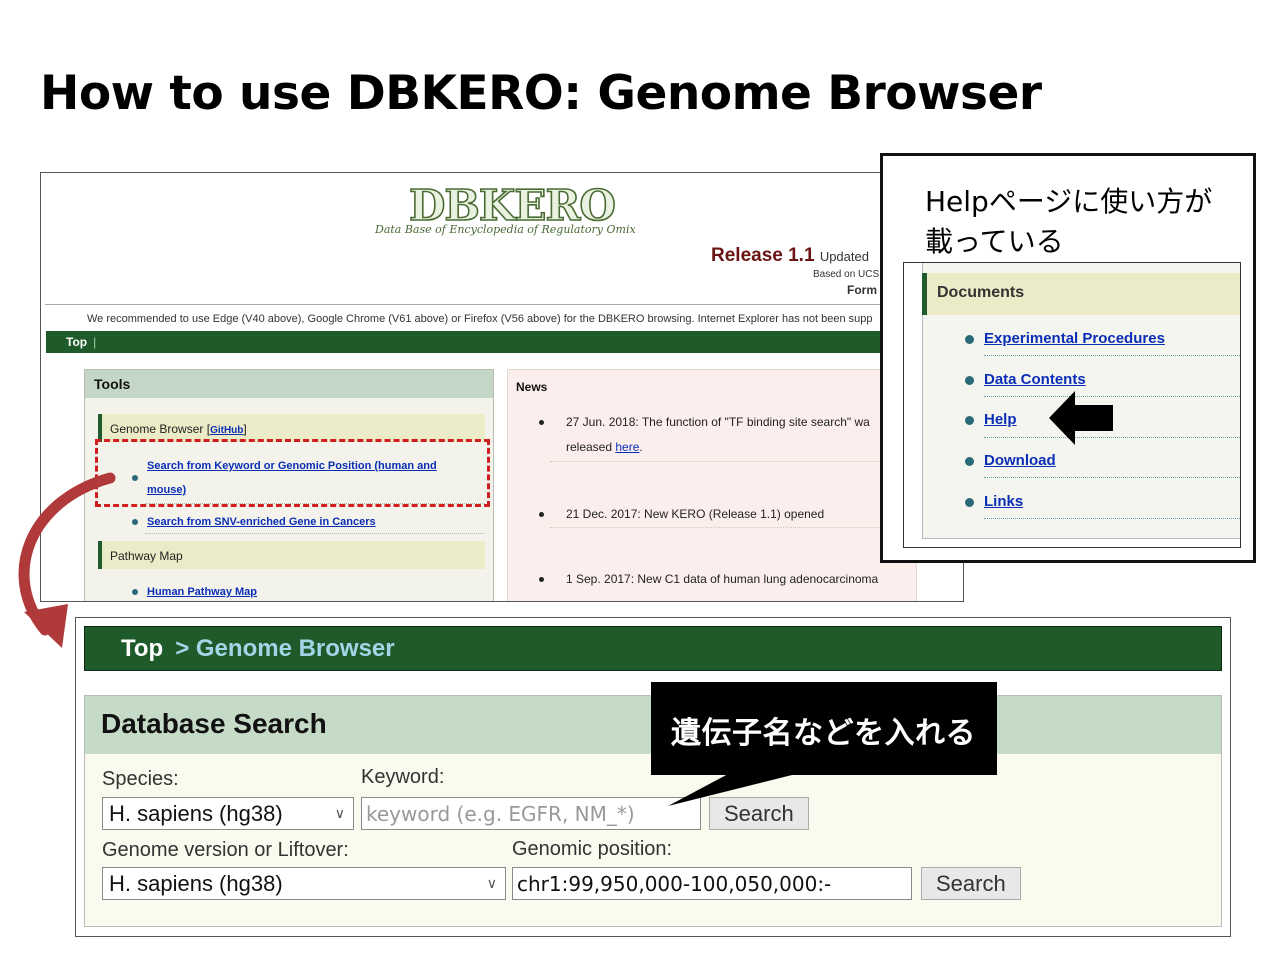 The height and width of the screenshot is (960, 1280). Describe the element at coordinates (291, 428) in the screenshot. I see `genome-browser-section-header: Genome Browser [GitHub]` at that location.